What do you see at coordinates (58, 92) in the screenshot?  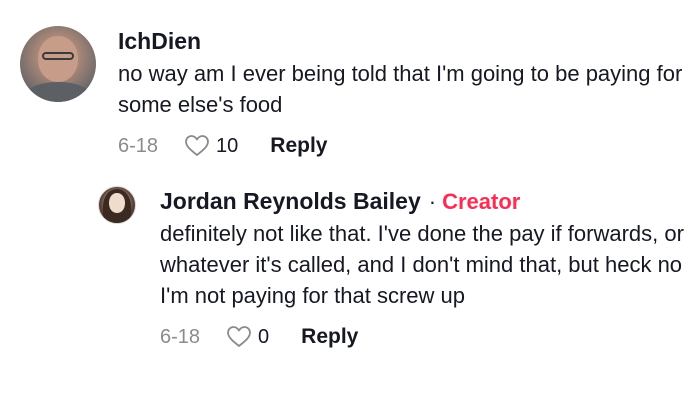 I see `avatar-shirt` at bounding box center [58, 92].